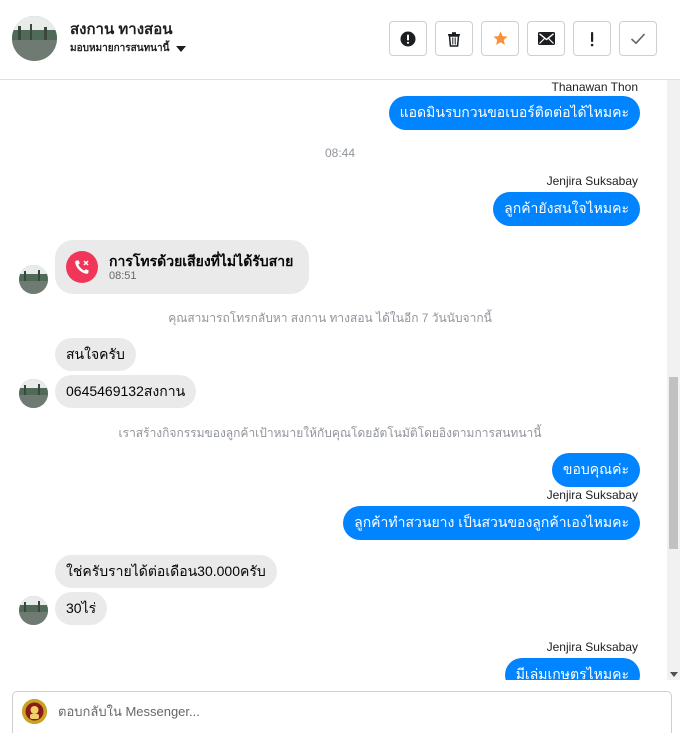 The height and width of the screenshot is (733, 680). I want to click on missed-call-card: การโทรด้วยเสียงที่ไม่ได้รับสาย 08:51, so click(182, 267).